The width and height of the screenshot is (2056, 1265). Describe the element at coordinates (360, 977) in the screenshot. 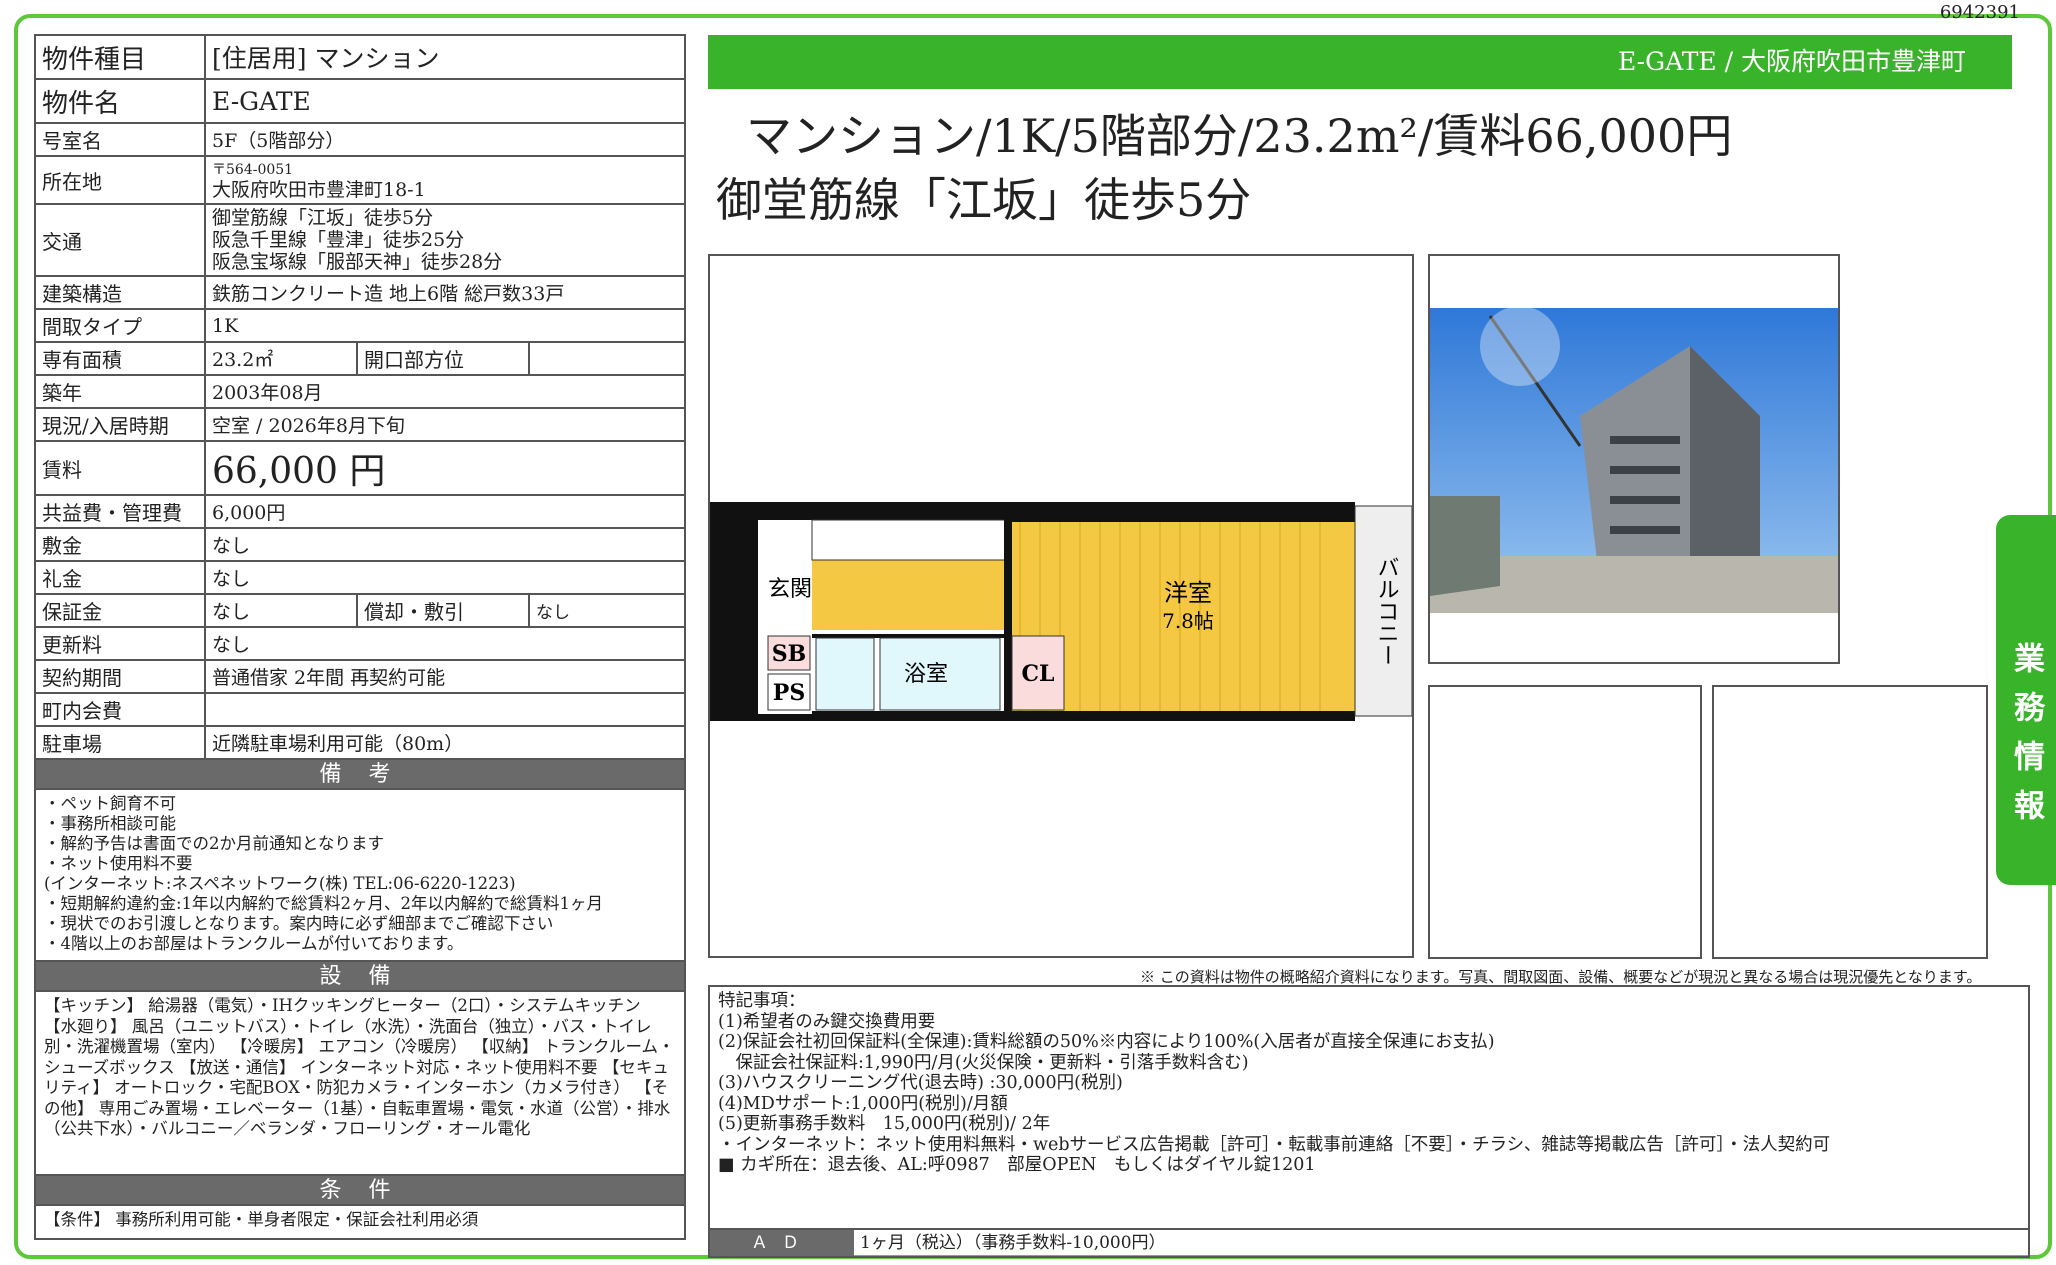

I see `equipment-heading: 設 備` at that location.